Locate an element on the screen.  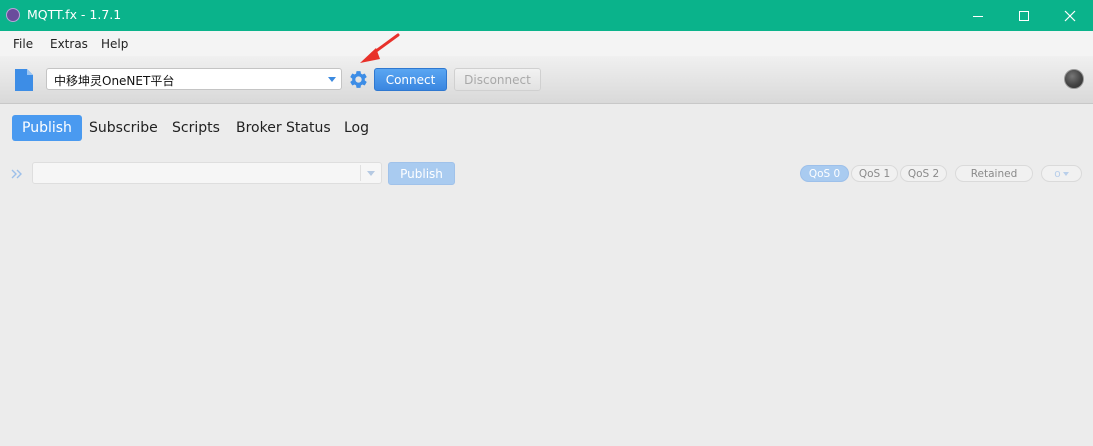
window-title: MQTT.fx - 1.7.1 is located at coordinates (74, 14).